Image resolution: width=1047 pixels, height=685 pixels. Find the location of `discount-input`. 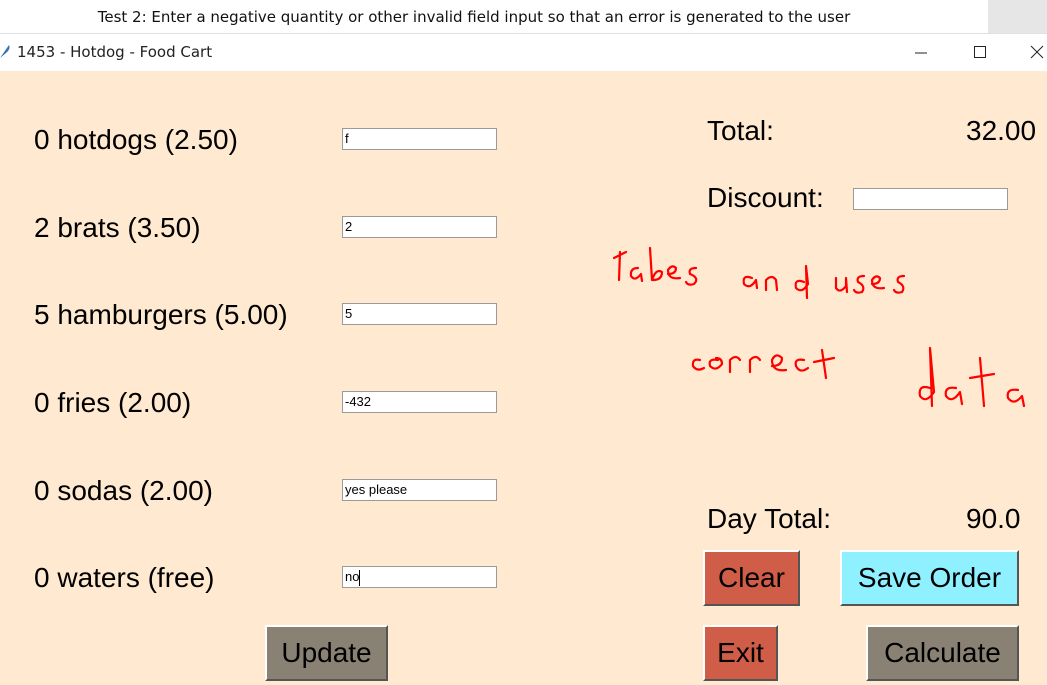

discount-input is located at coordinates (930, 199).